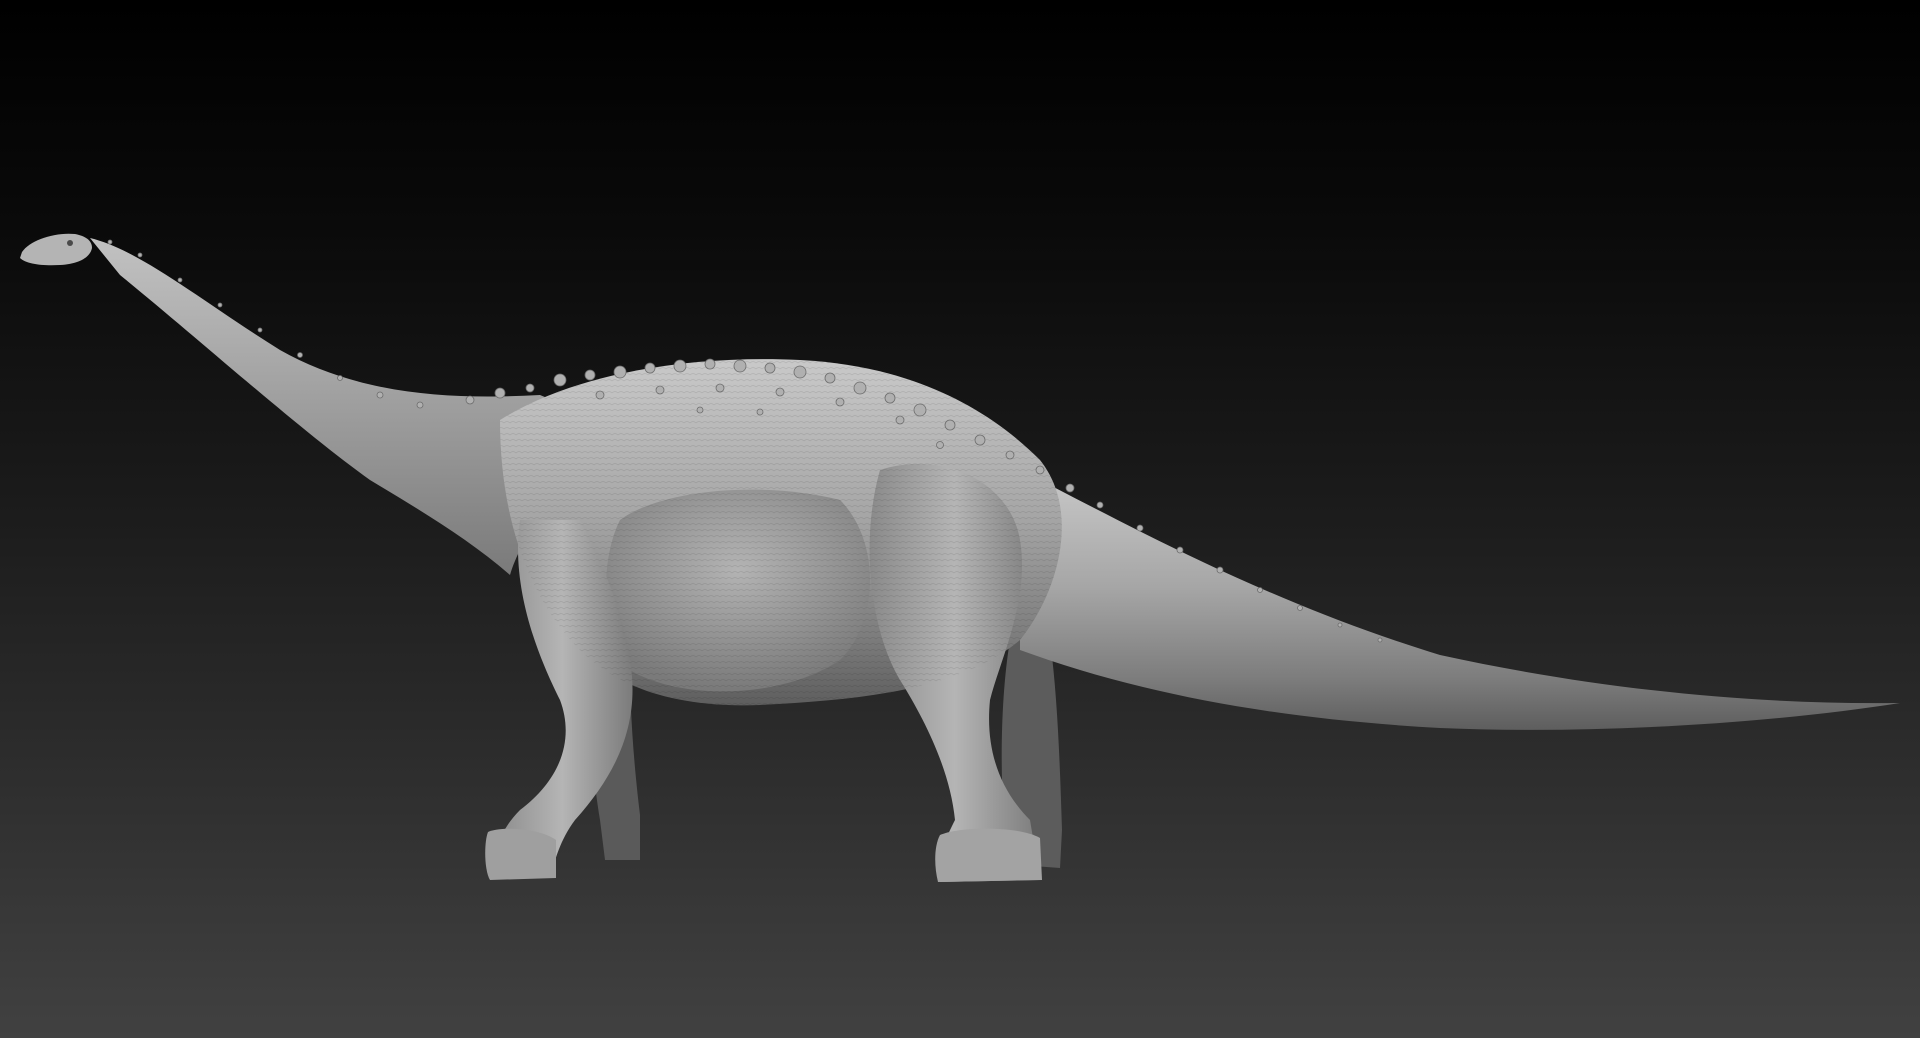  Describe the element at coordinates (56, 249) in the screenshot. I see `head` at that location.